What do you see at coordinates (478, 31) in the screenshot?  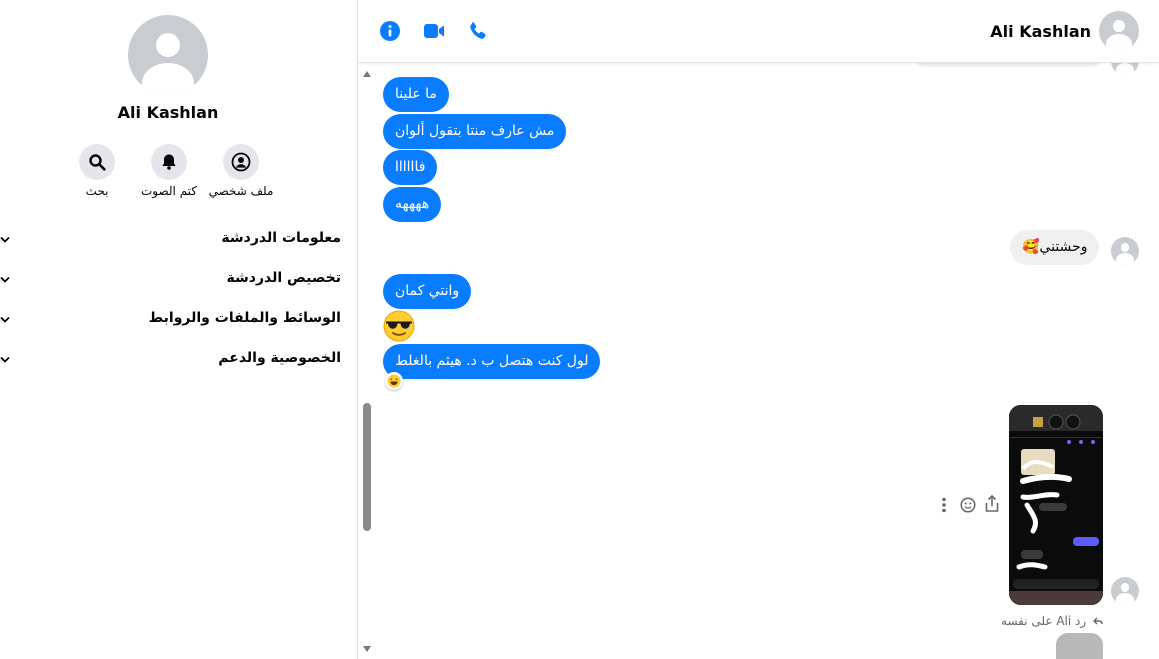 I see `phone-icon` at bounding box center [478, 31].